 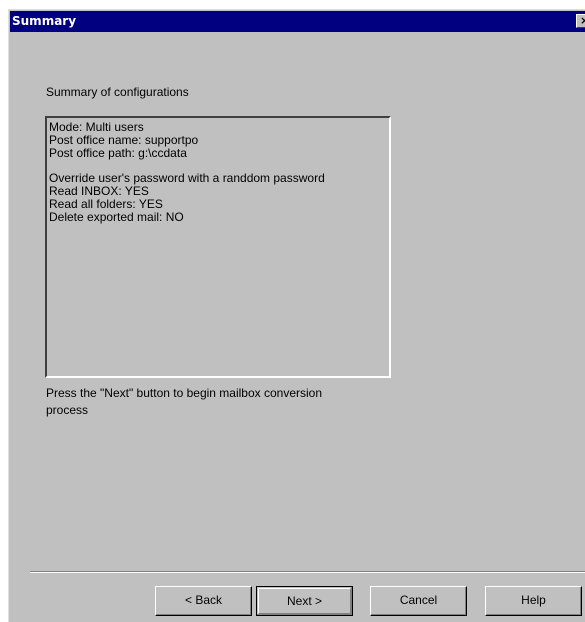 I want to click on next-button: Next >, so click(x=304, y=601).